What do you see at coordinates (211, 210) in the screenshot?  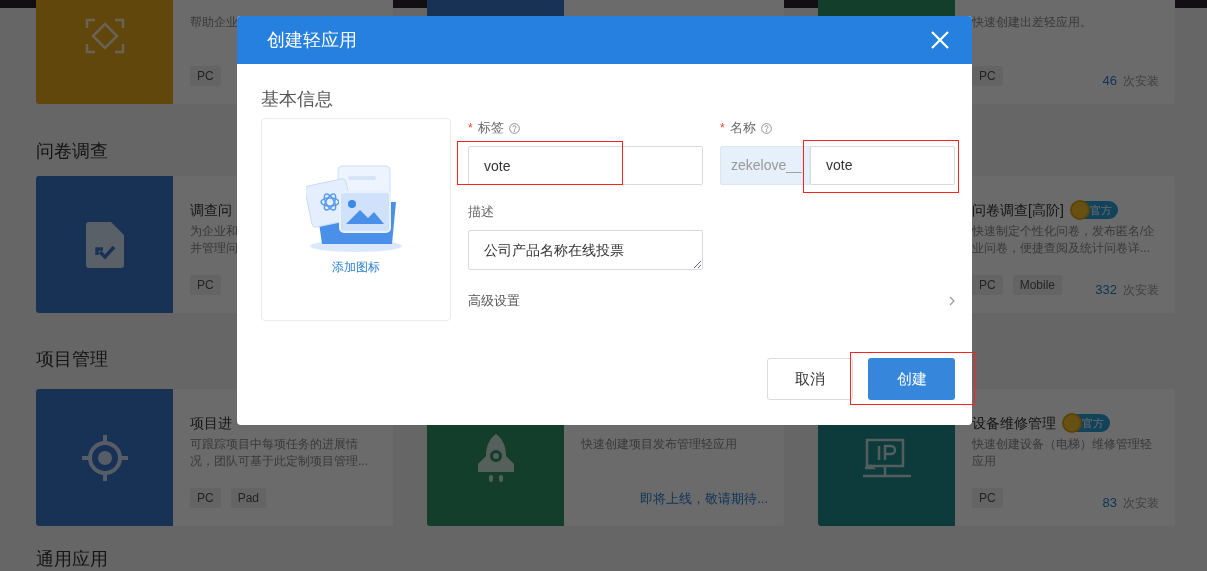 I see `card-title: 调查问` at bounding box center [211, 210].